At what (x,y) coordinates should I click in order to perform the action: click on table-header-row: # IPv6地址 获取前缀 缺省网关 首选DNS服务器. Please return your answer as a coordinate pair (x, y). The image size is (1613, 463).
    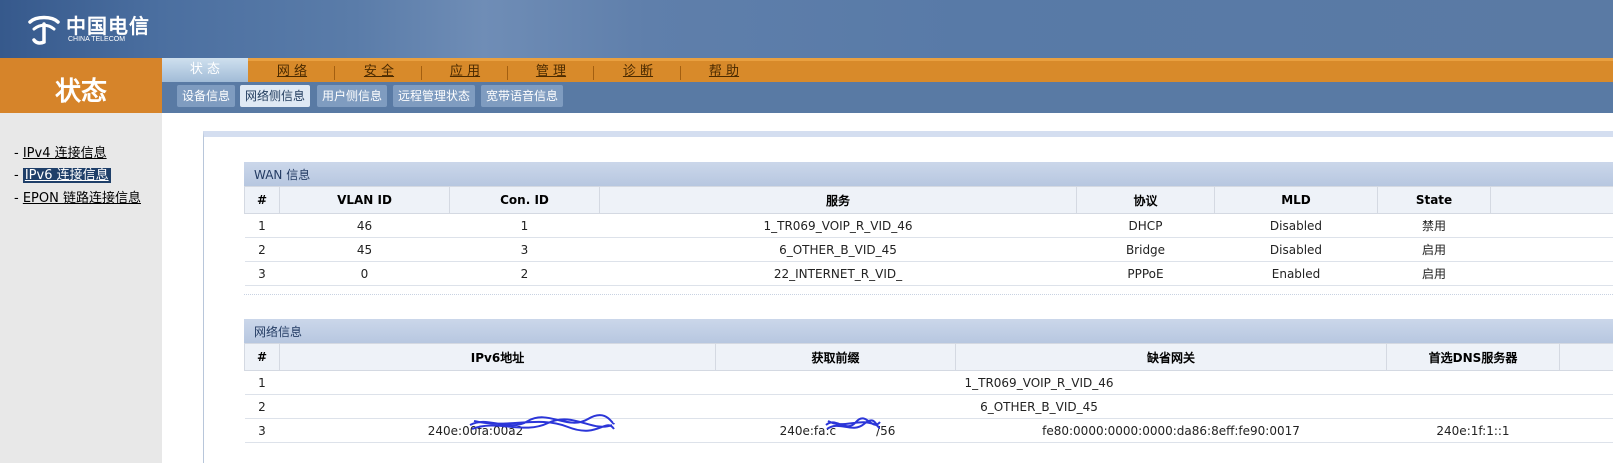
    Looking at the image, I should click on (928, 357).